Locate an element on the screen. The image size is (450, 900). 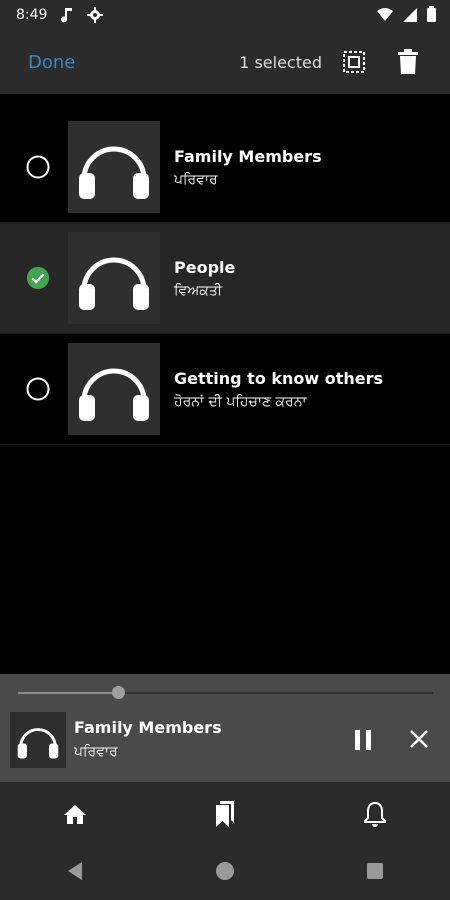
progress-fill is located at coordinates (68, 693).